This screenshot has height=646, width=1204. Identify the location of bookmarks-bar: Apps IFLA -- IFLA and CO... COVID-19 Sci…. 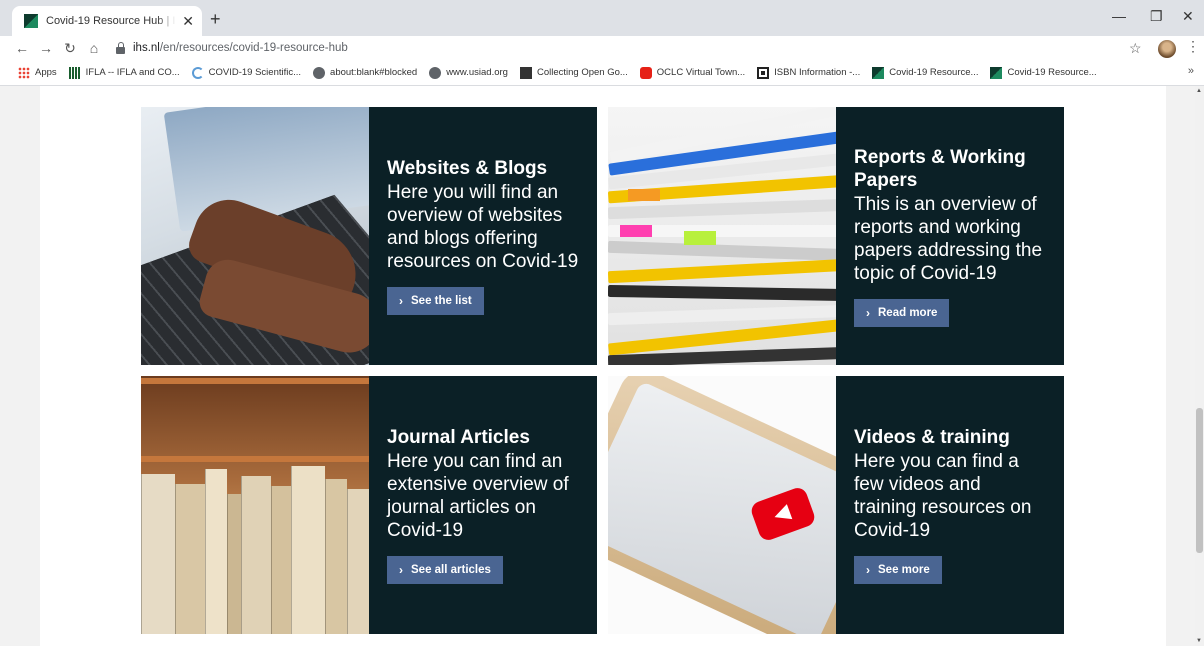
(602, 73).